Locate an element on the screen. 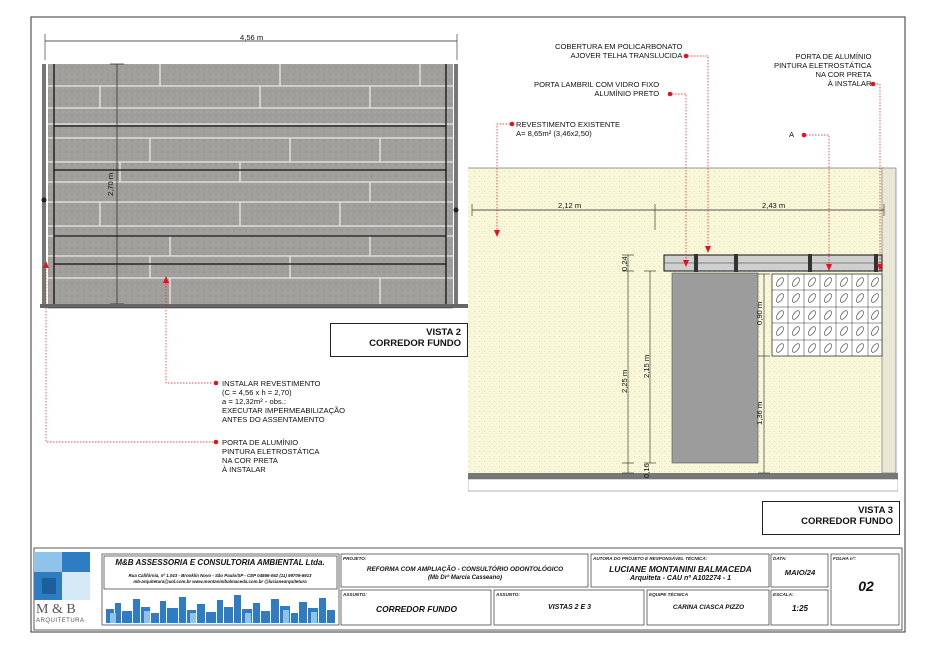  folha-value: 02 is located at coordinates (866, 586).